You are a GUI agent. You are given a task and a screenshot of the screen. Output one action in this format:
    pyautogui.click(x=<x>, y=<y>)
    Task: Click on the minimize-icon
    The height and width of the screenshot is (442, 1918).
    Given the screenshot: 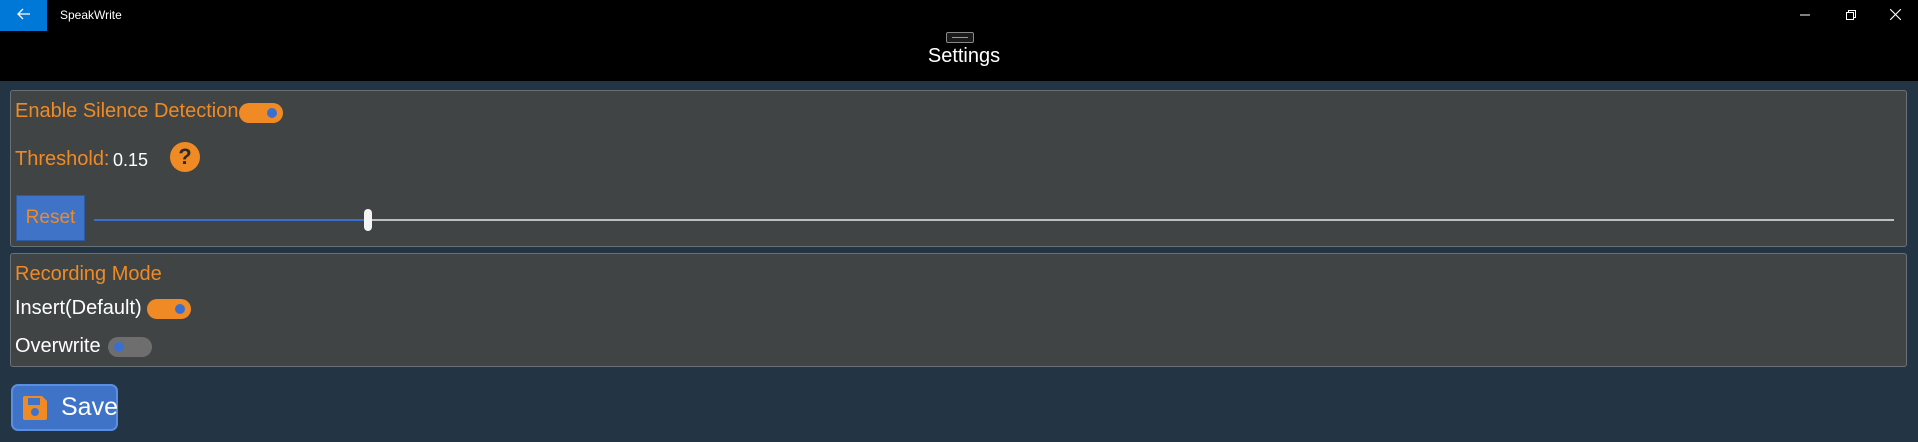 What is the action you would take?
    pyautogui.click(x=1805, y=16)
    